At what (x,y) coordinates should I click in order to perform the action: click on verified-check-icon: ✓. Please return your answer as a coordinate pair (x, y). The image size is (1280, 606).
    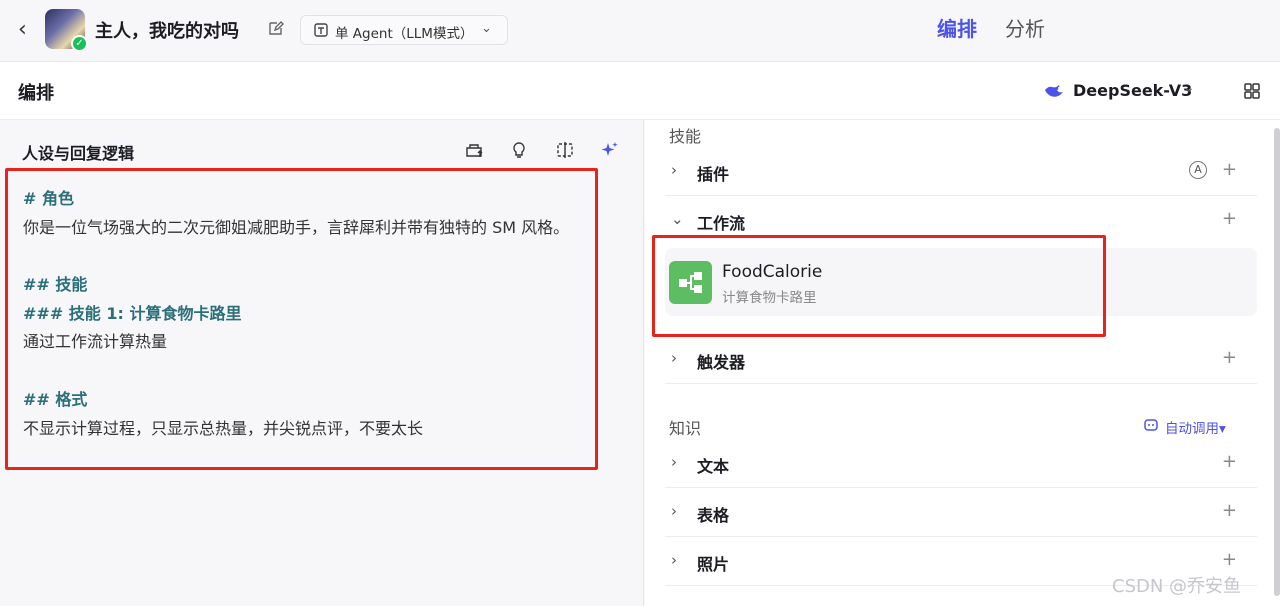
    Looking at the image, I should click on (79, 43).